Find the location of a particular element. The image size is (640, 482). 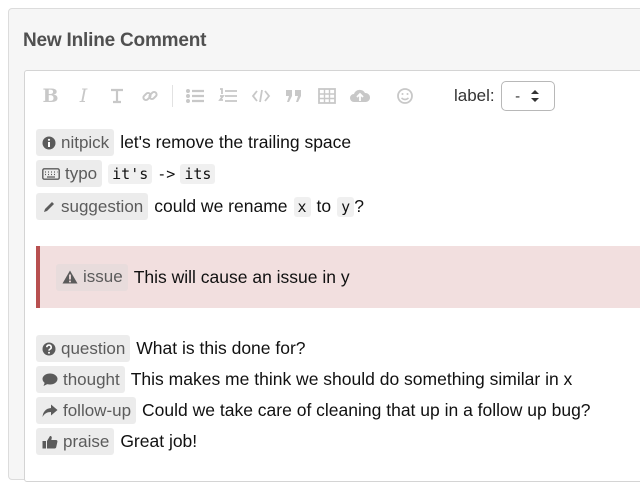

inline-code: y is located at coordinates (346, 206).